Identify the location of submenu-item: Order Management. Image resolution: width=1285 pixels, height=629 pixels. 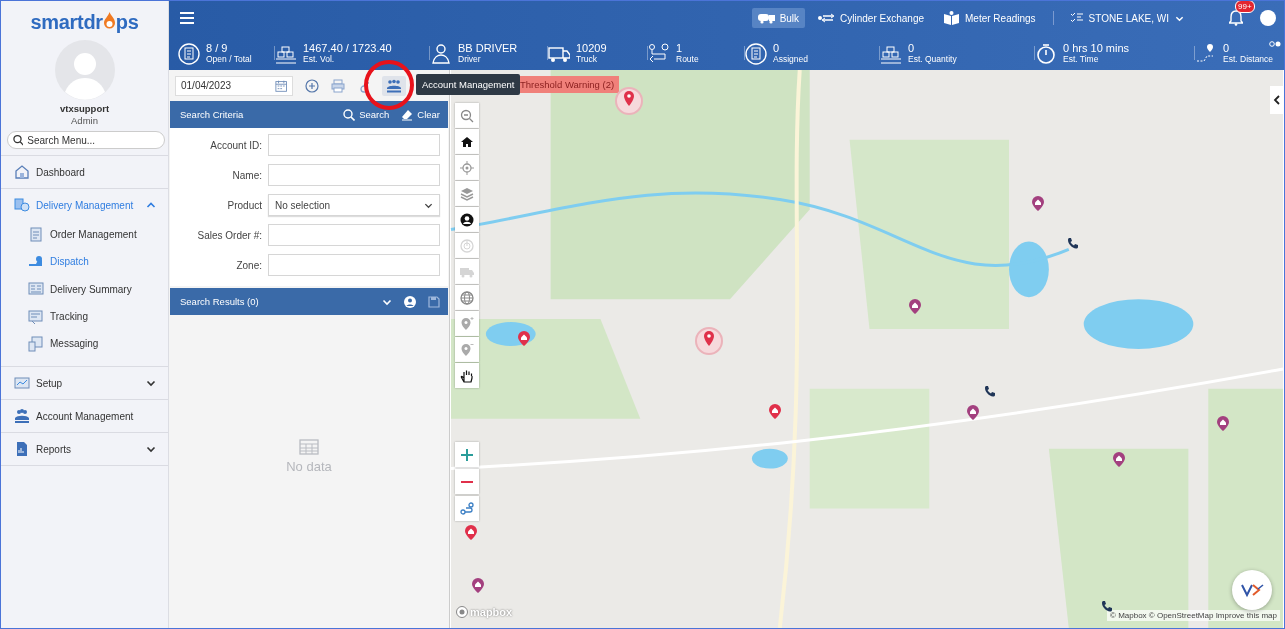
(84, 235).